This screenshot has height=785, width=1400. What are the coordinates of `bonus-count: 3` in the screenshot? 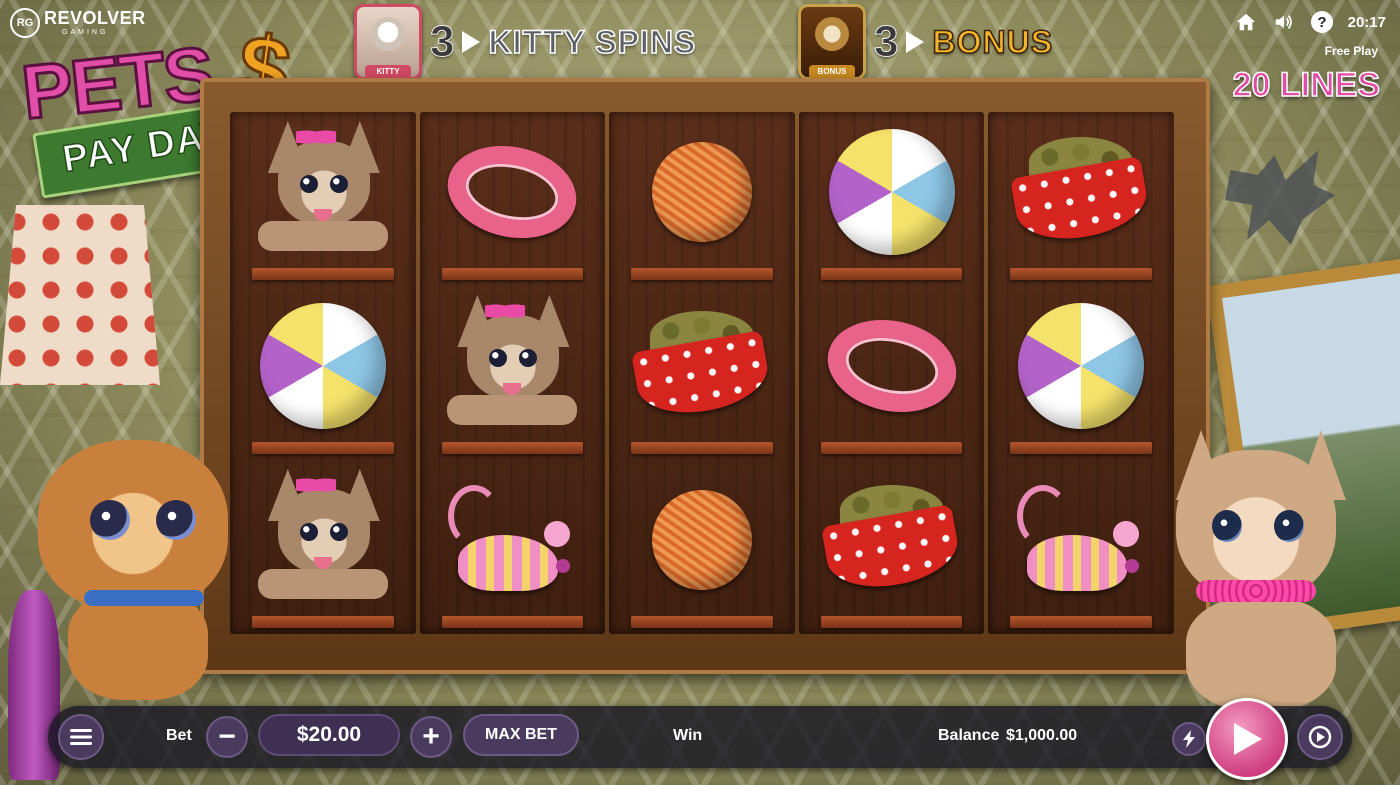 It's located at (886, 42).